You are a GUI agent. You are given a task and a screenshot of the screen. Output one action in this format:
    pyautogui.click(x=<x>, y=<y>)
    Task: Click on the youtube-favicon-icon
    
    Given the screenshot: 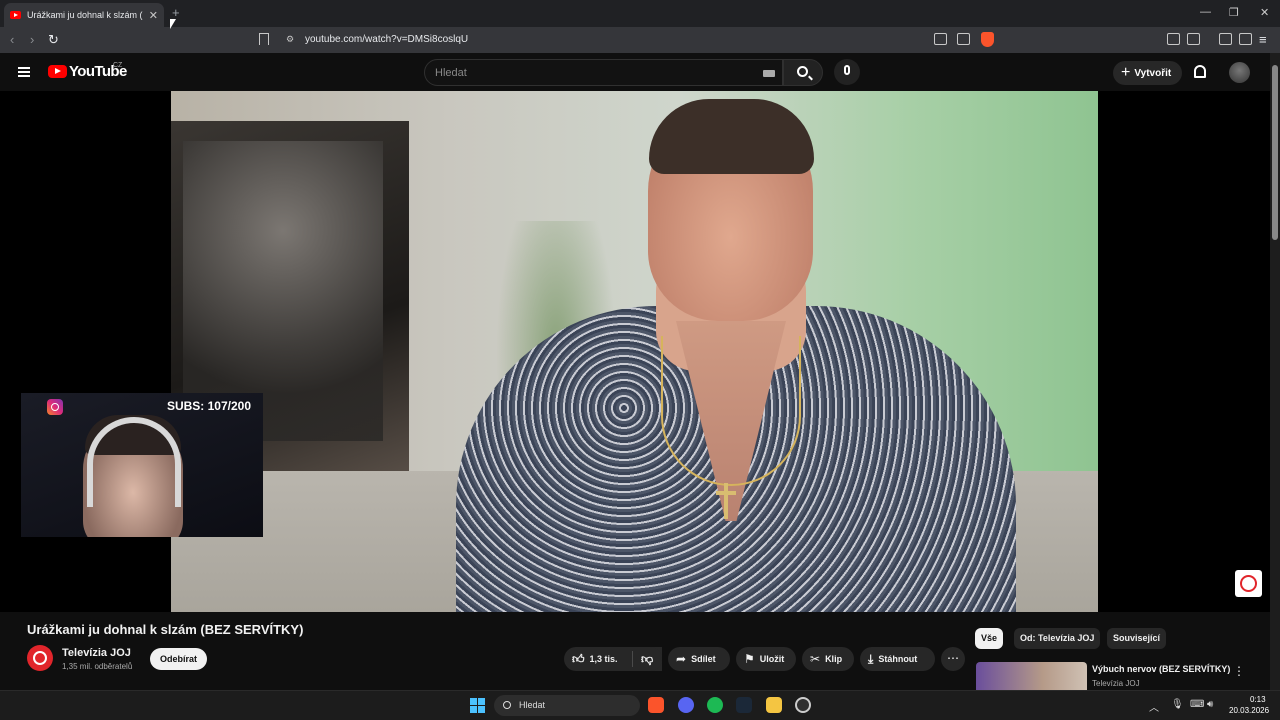 What is the action you would take?
    pyautogui.click(x=15, y=15)
    